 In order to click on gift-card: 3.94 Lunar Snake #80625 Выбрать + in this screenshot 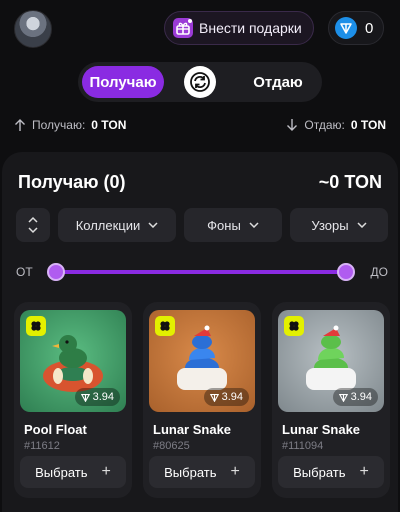, I will do `click(202, 400)`.